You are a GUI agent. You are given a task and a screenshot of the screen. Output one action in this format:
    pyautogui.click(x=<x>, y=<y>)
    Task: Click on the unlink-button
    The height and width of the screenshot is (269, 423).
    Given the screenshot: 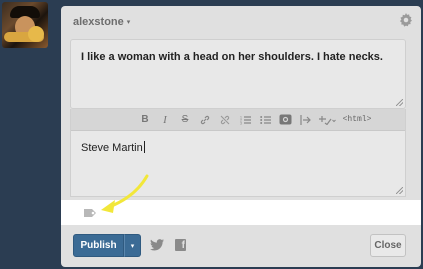 What is the action you would take?
    pyautogui.click(x=225, y=120)
    